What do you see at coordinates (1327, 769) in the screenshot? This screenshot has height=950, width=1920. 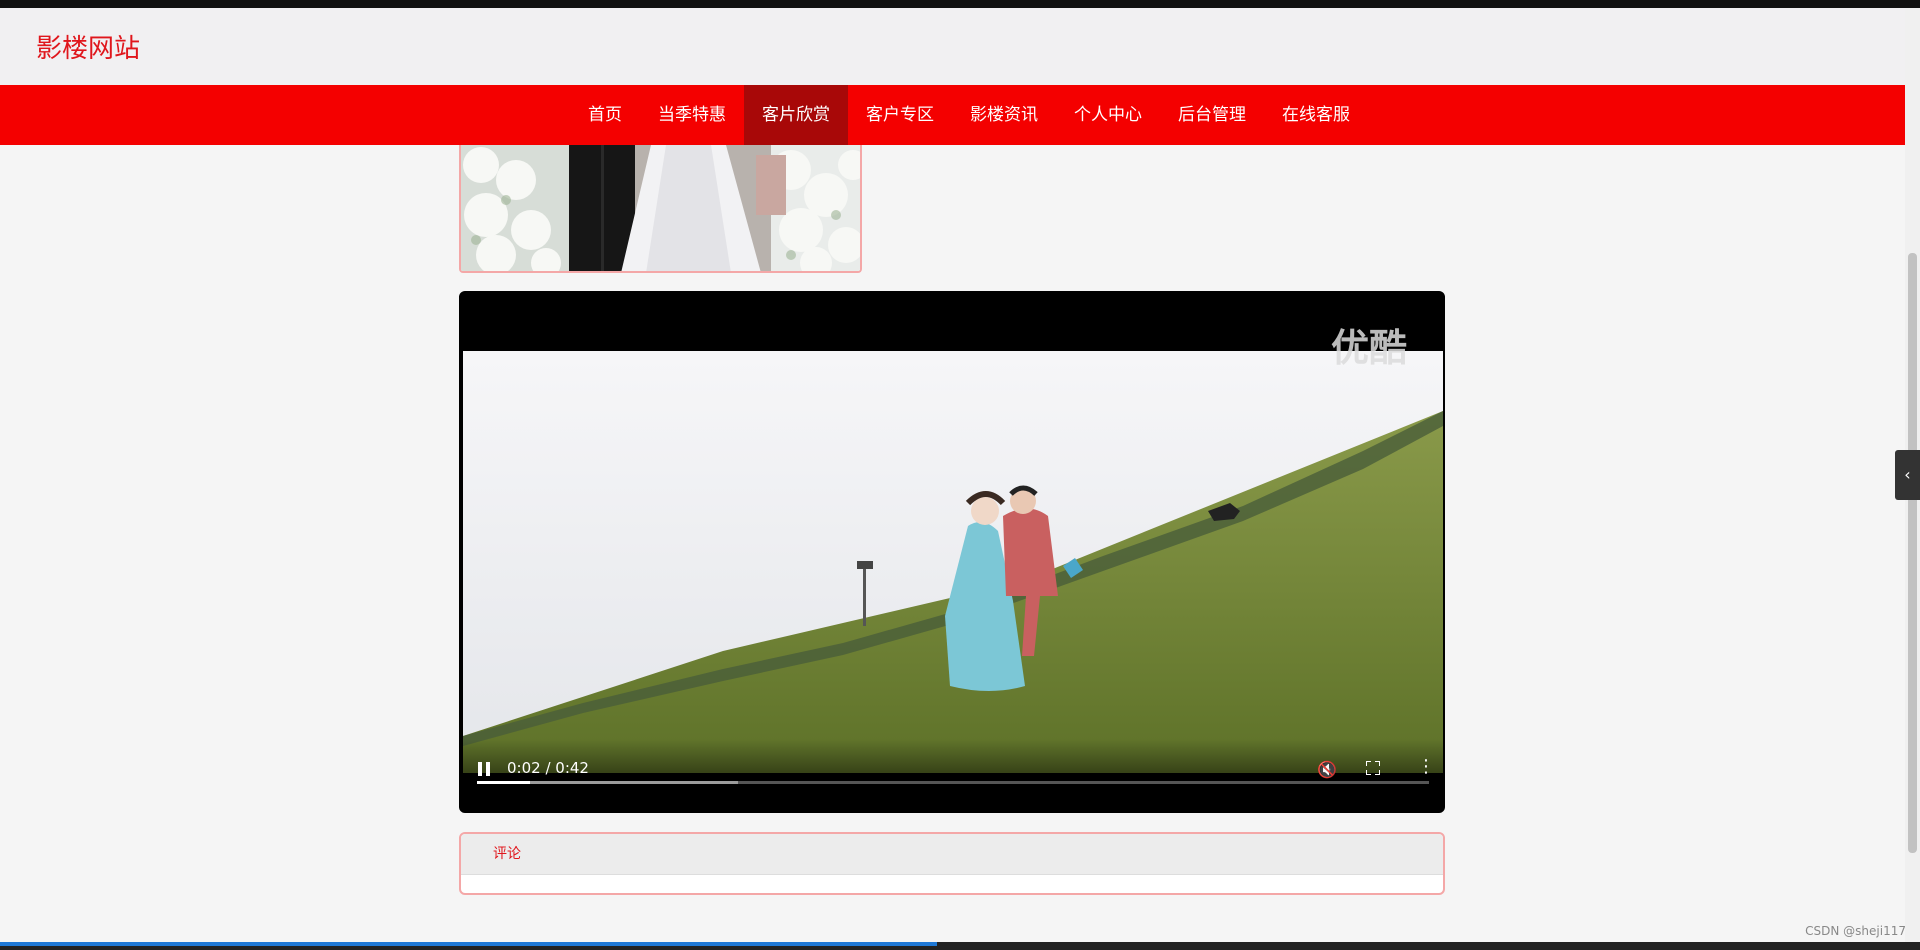 I see `volume-icon: 🔇` at bounding box center [1327, 769].